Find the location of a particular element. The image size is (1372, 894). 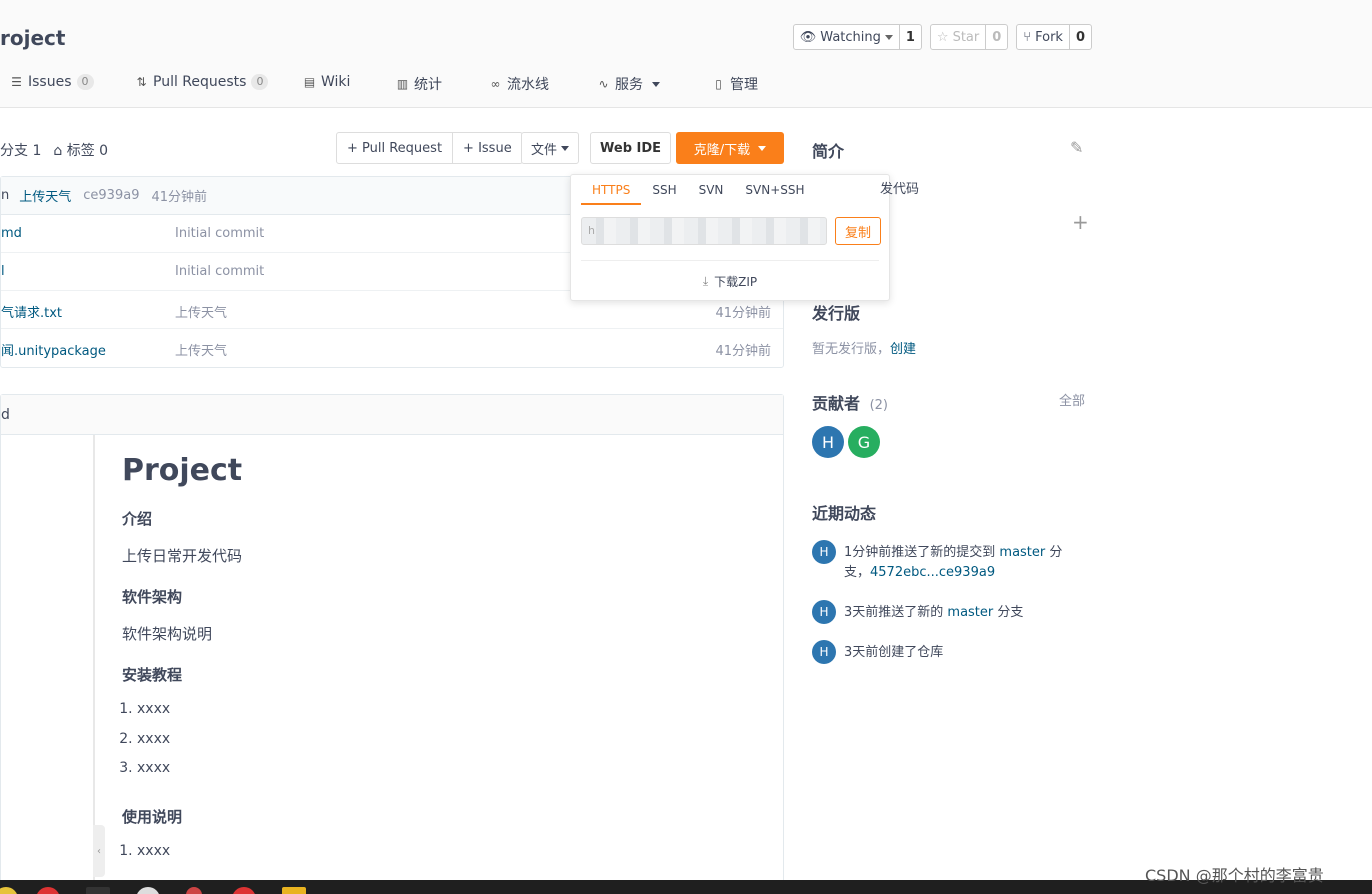

clone-label: 克隆/下载 is located at coordinates (722, 150).